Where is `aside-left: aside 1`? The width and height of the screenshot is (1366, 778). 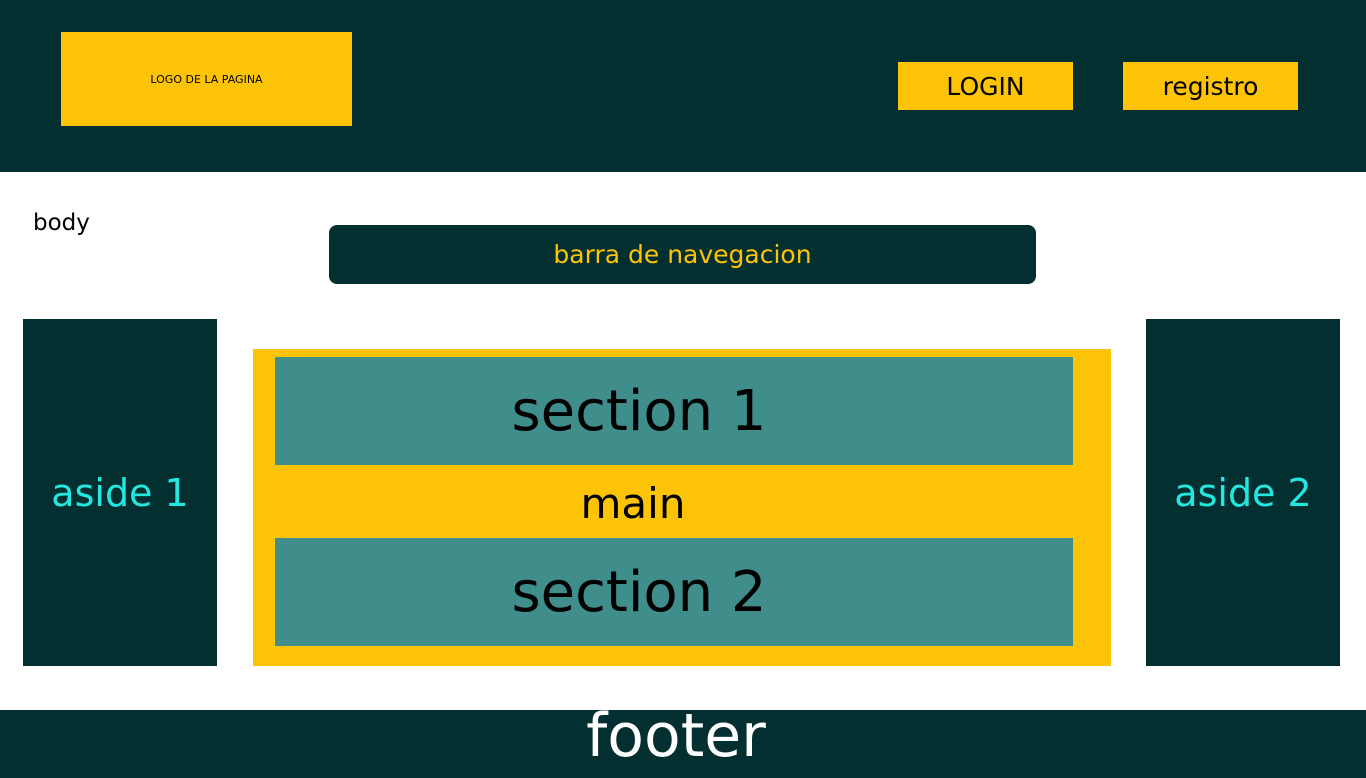 aside-left: aside 1 is located at coordinates (120, 492).